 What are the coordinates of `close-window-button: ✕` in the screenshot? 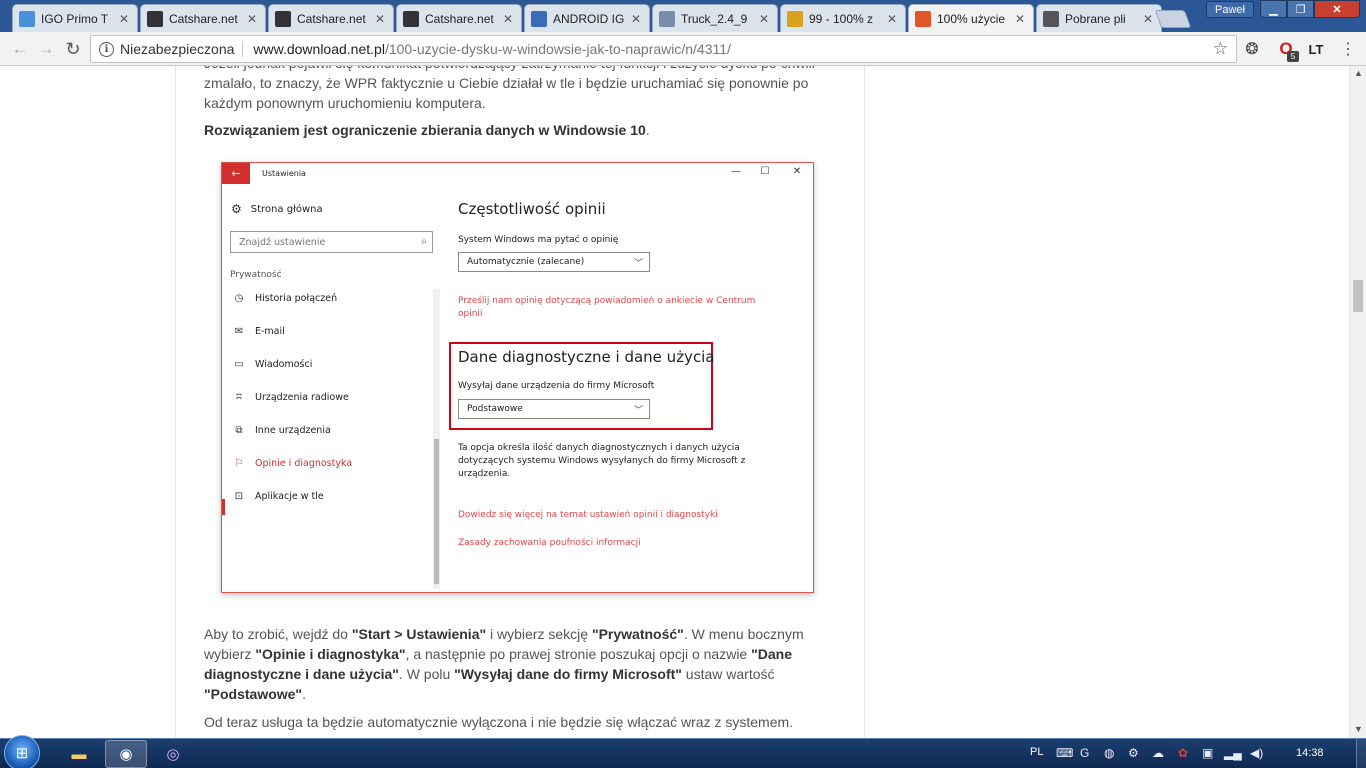 It's located at (1337, 9).